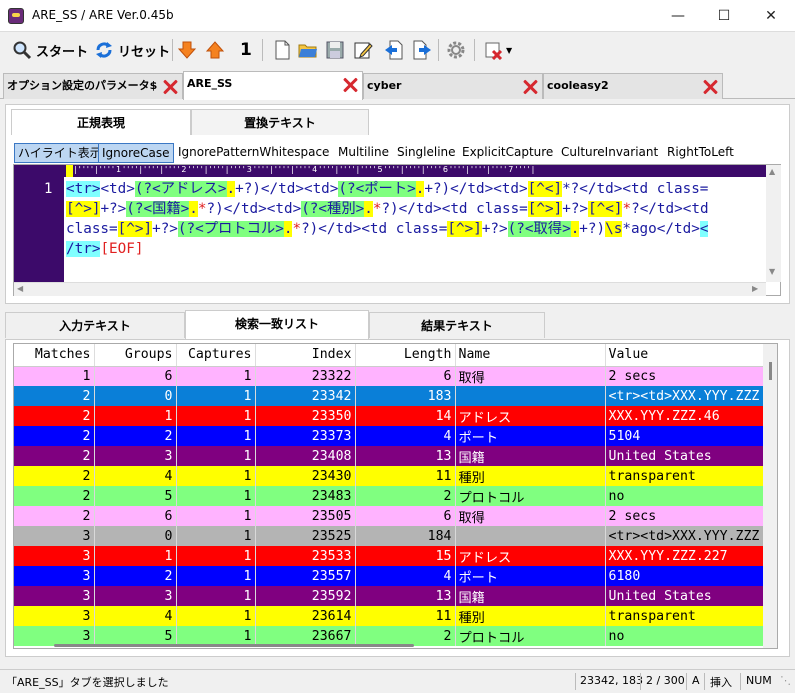 The image size is (795, 693). What do you see at coordinates (389, 556) in the screenshot?
I see `table-row: 3 1 1 23533 15 アドレス XXX.YYY.ZZZ.227` at bounding box center [389, 556].